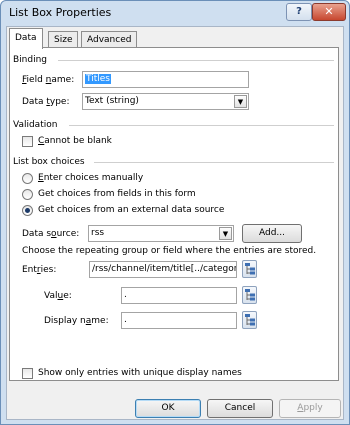  Describe the element at coordinates (161, 233) in the screenshot. I see `data-source-select: rss ▼` at that location.